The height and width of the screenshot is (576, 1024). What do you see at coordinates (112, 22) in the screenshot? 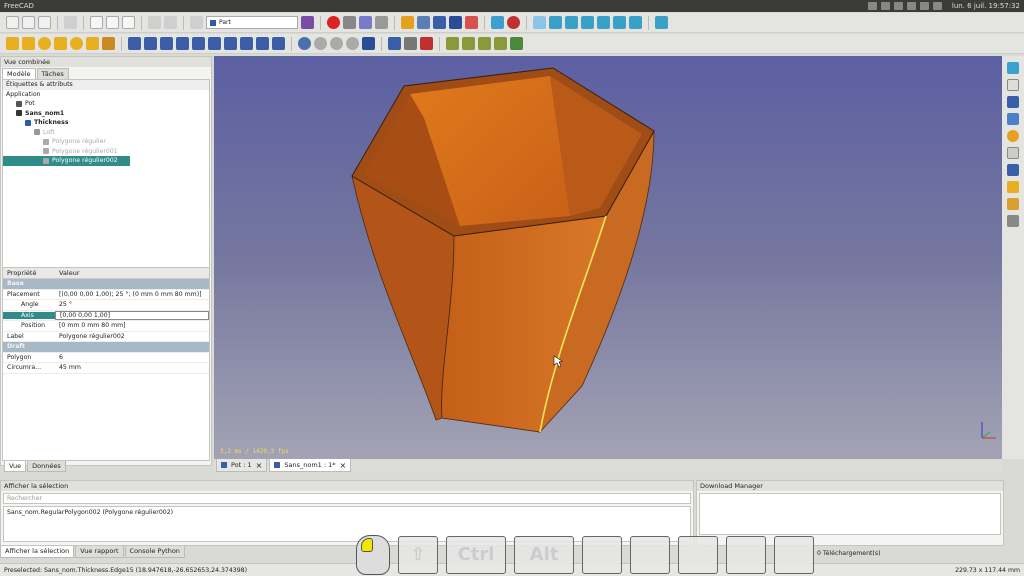
I see `copy-icon` at bounding box center [112, 22].